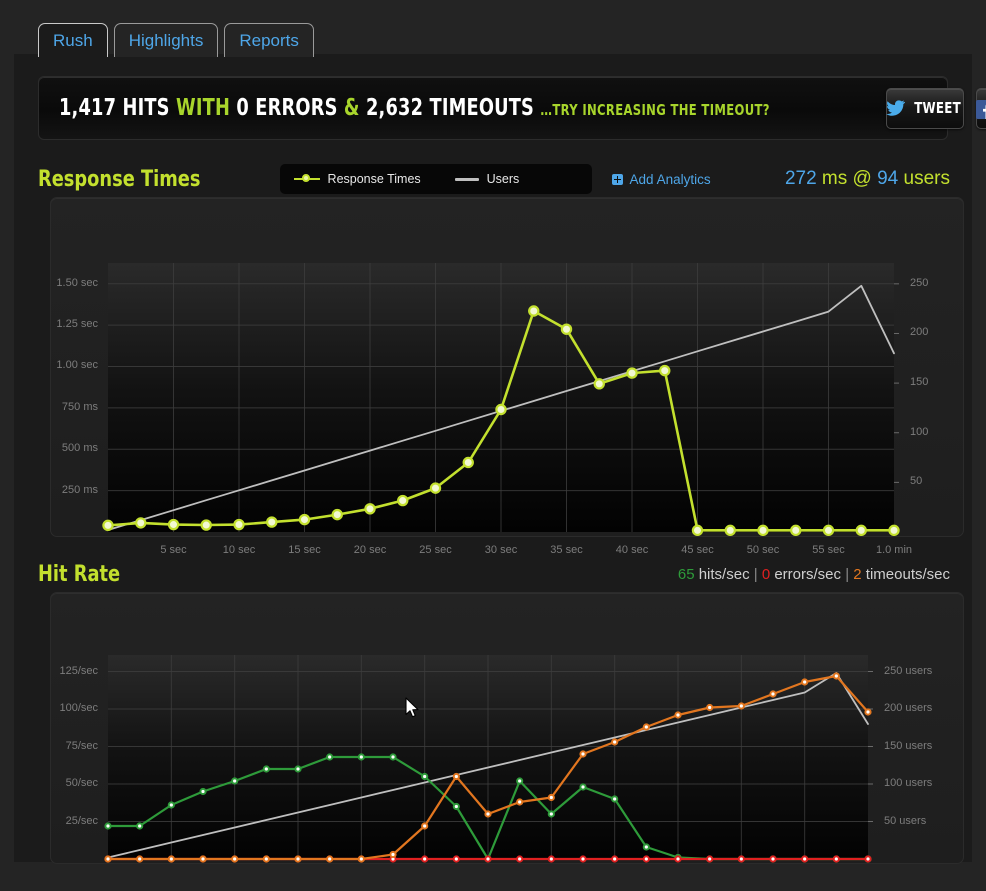 The image size is (986, 891). I want to click on users-unit: users, so click(926, 178).